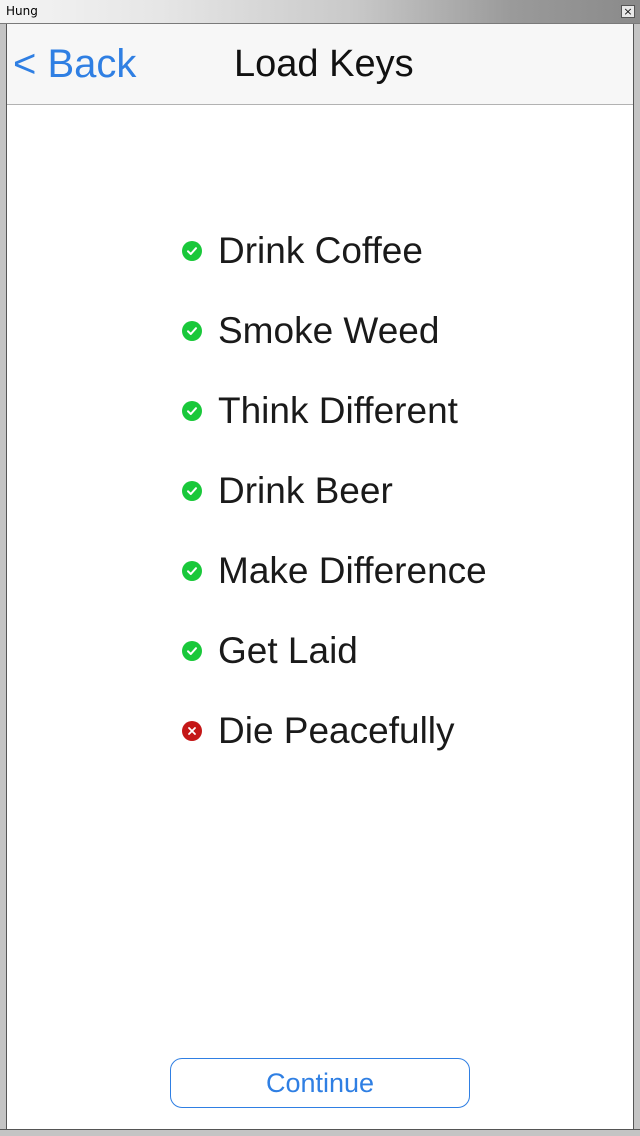 This screenshot has height=1136, width=640. I want to click on window-close-button: ×, so click(628, 11).